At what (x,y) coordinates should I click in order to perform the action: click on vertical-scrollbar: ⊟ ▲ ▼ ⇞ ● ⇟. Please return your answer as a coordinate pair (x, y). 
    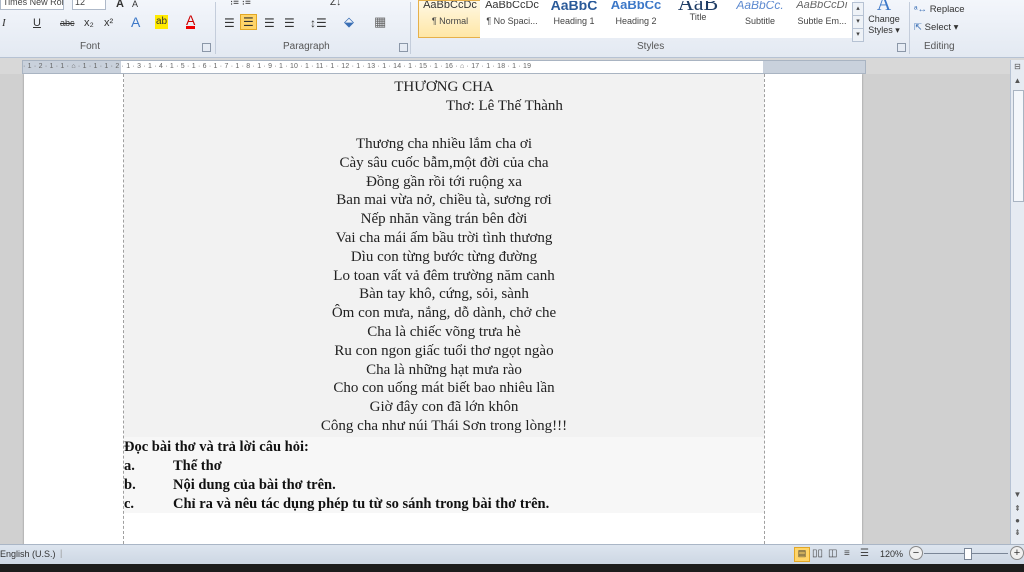
    Looking at the image, I should click on (1017, 302).